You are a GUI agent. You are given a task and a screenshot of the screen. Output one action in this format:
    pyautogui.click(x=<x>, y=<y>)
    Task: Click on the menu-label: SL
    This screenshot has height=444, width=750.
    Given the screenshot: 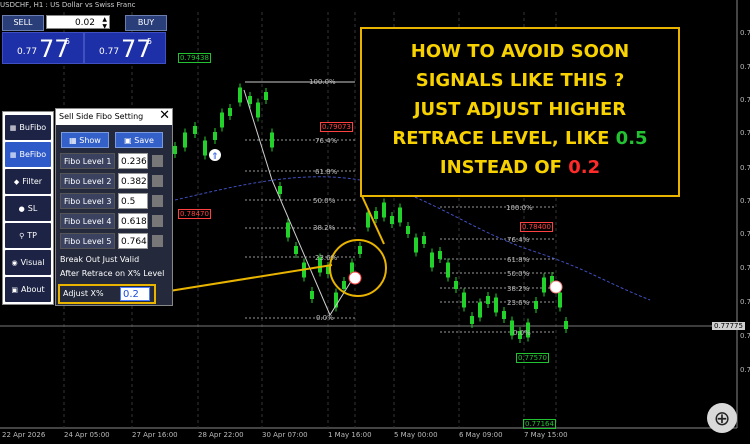 What is the action you would take?
    pyautogui.click(x=32, y=208)
    